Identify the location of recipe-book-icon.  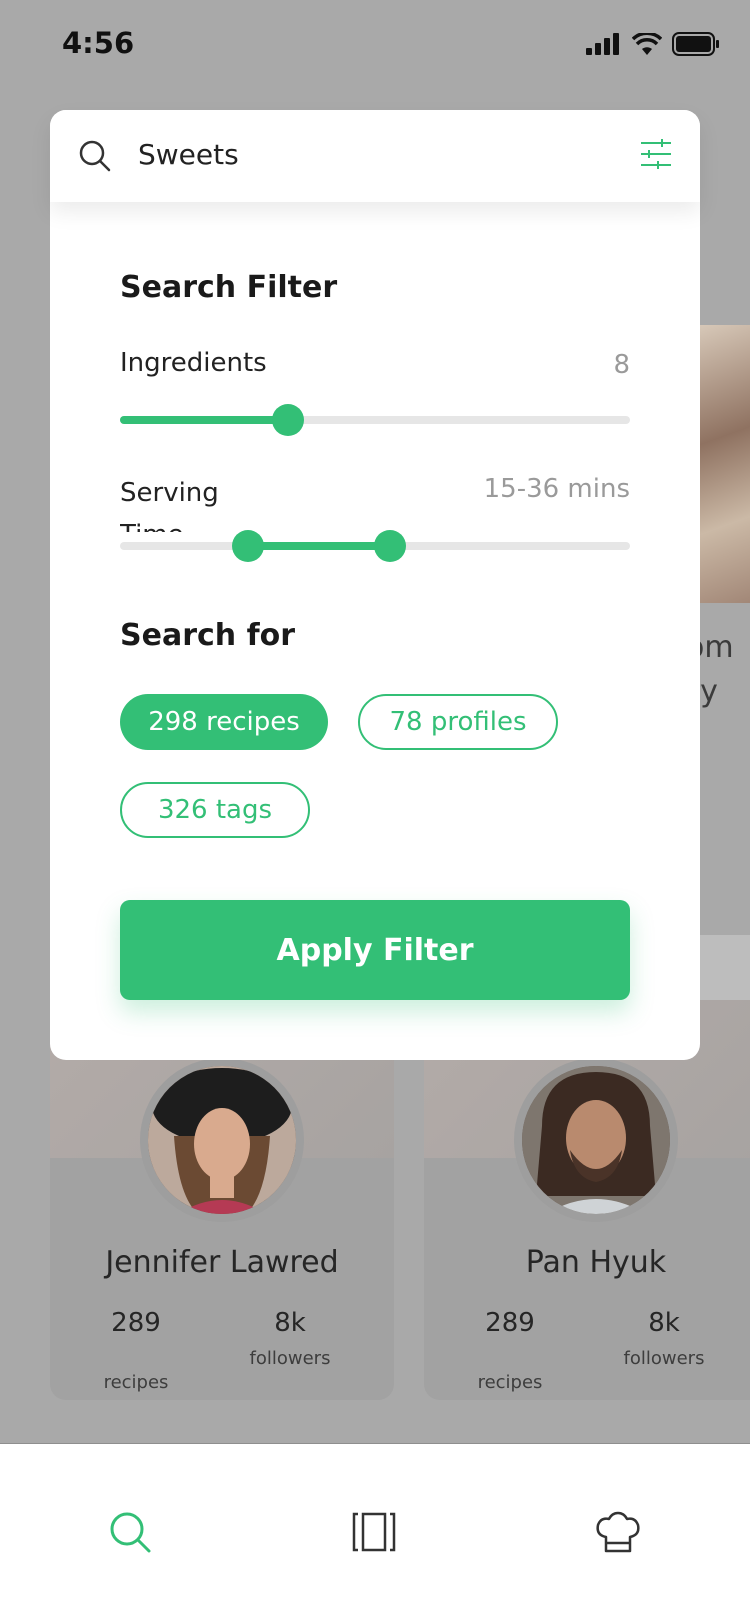
(374, 1532).